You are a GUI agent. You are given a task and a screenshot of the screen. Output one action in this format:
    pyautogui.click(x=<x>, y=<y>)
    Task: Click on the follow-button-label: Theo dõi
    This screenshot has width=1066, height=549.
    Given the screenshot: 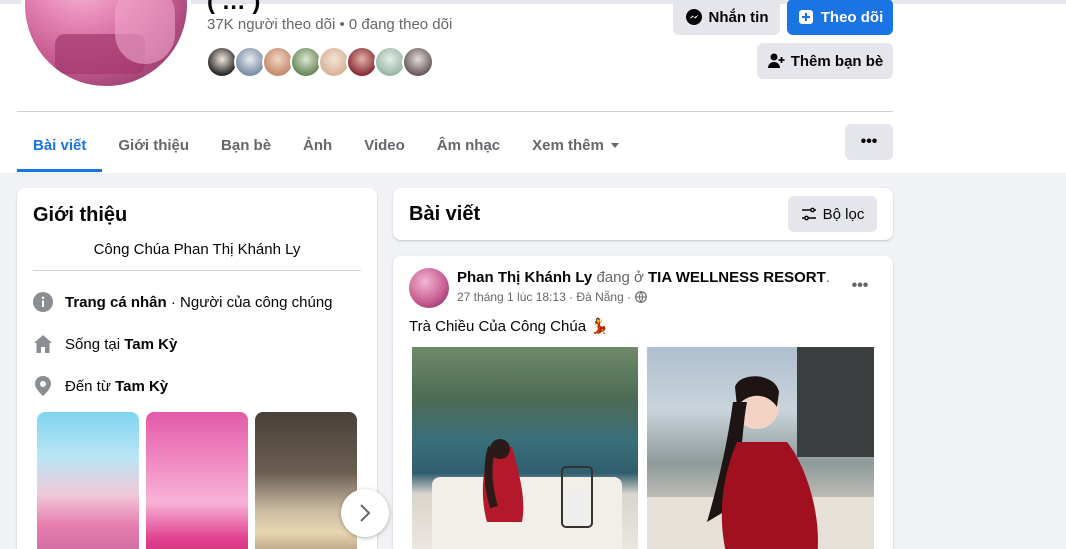 What is the action you would take?
    pyautogui.click(x=852, y=17)
    